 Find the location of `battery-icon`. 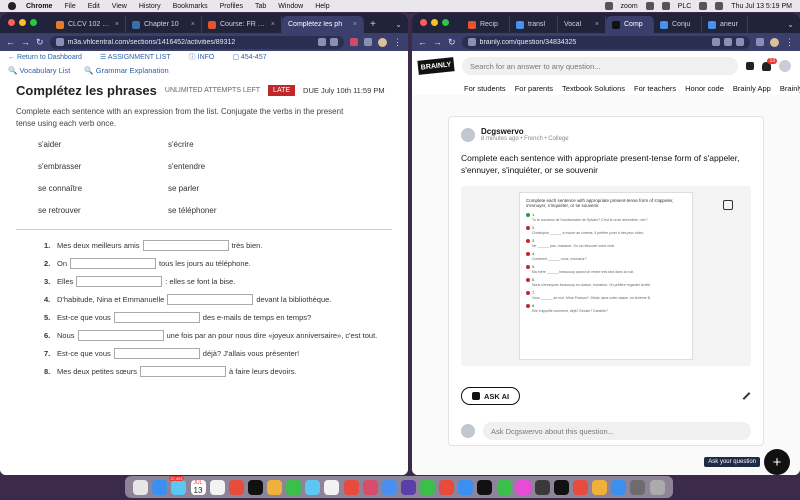

battery-icon is located at coordinates (665, 6).